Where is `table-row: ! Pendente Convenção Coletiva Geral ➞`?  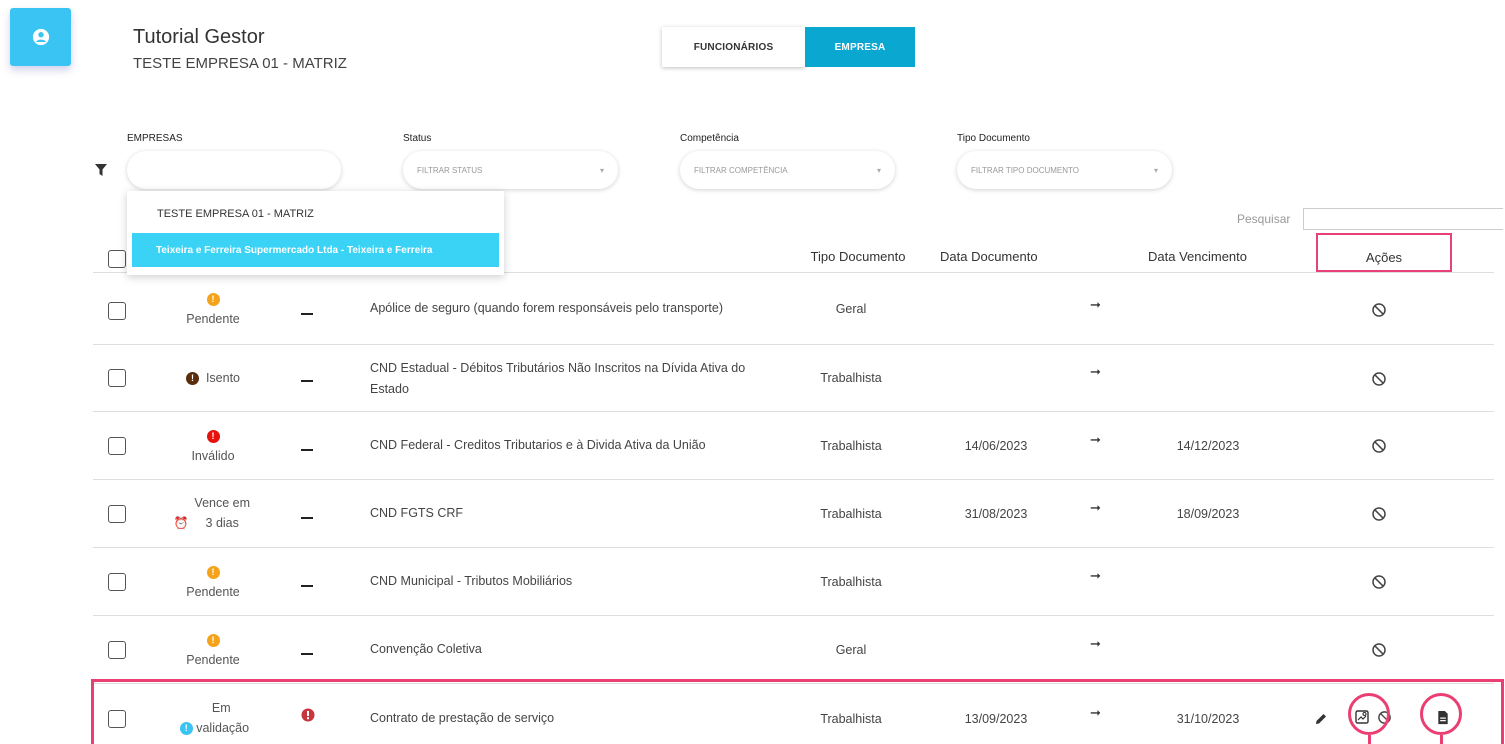 table-row: ! Pendente Convenção Coletiva Geral ➞ is located at coordinates (793, 649).